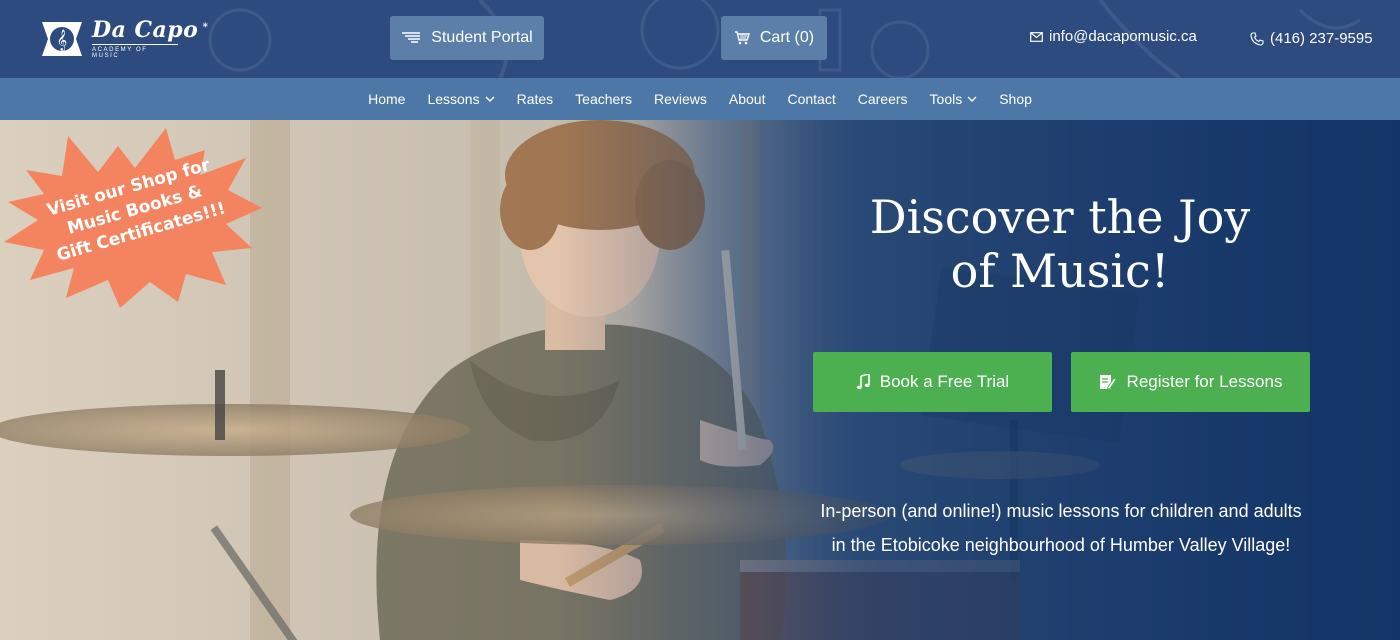  What do you see at coordinates (460, 99) in the screenshot?
I see `nav-item-lessons: Lessons` at bounding box center [460, 99].